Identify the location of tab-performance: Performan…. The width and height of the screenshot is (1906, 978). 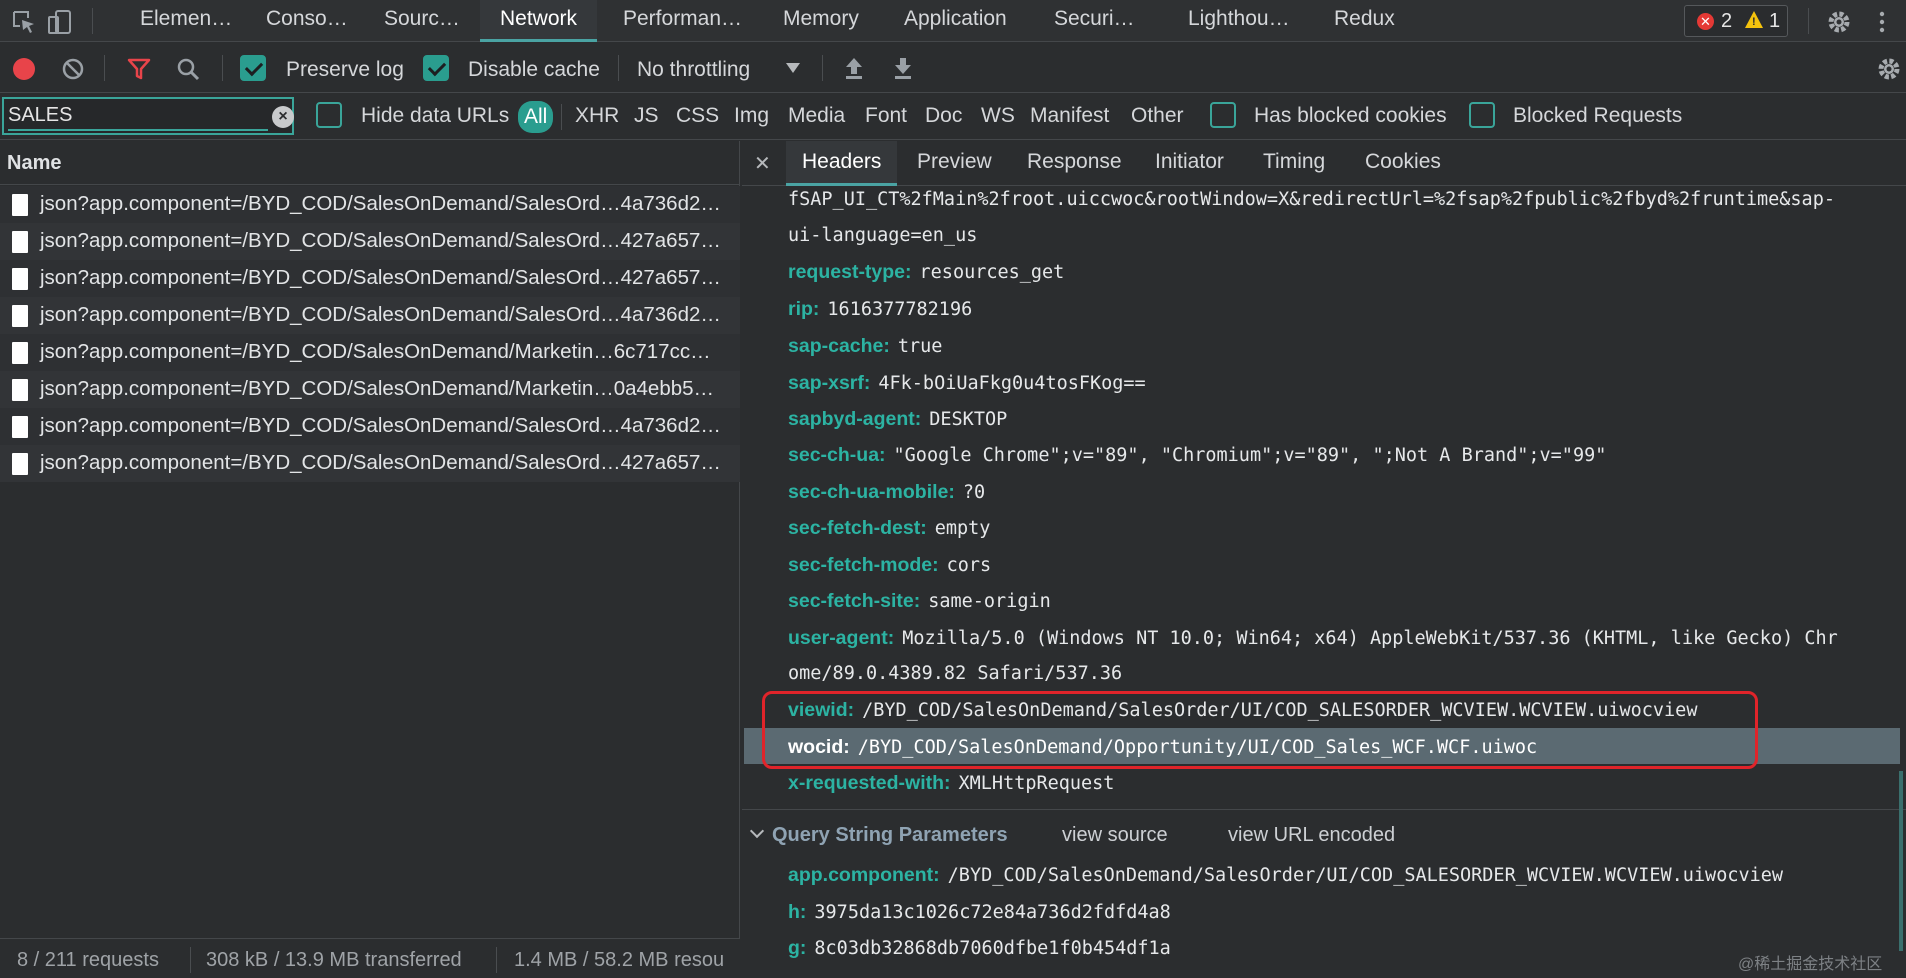
(682, 21).